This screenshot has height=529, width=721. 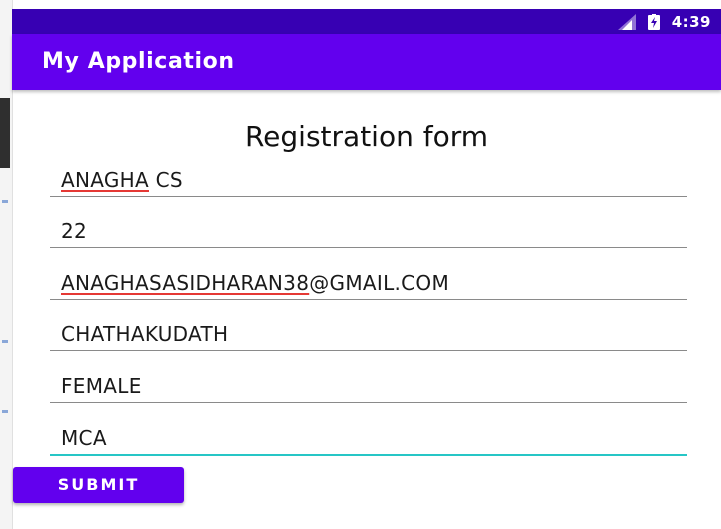 I want to click on status-icons: 4:39, so click(x=664, y=21).